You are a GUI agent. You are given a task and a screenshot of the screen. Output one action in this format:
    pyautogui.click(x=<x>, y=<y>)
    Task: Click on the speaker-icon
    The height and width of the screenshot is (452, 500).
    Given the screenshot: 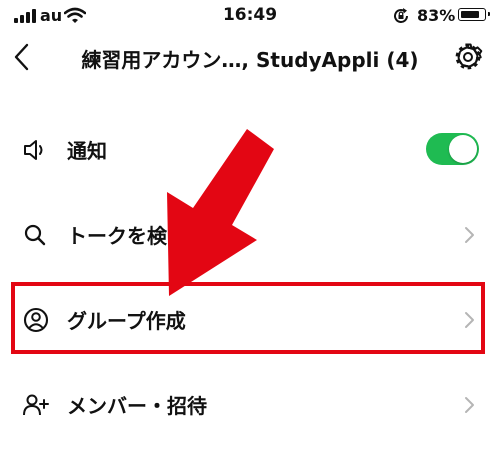 What is the action you would take?
    pyautogui.click(x=33, y=150)
    